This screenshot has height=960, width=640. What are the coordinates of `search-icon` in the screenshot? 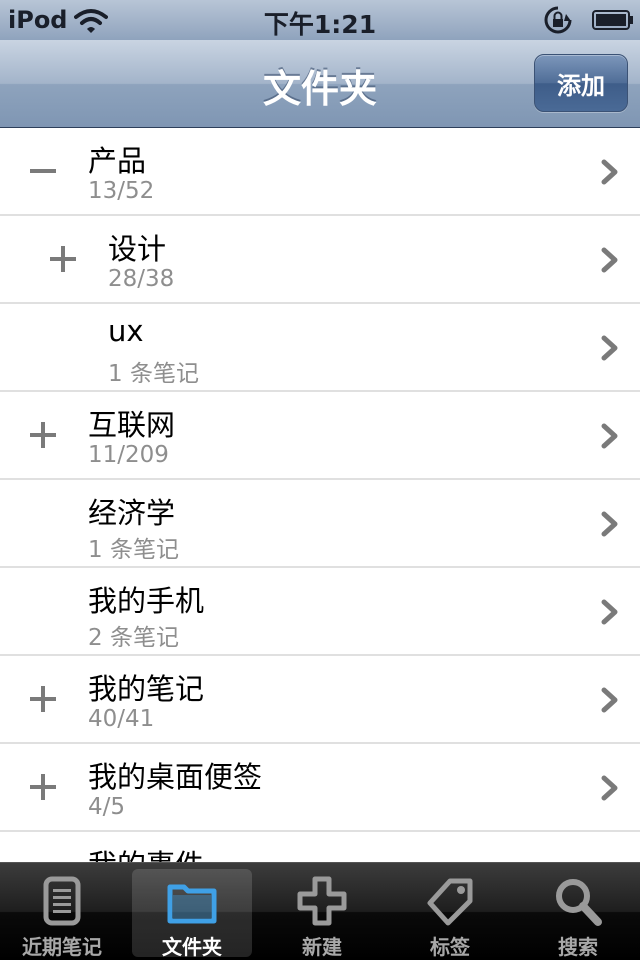 It's located at (579, 902).